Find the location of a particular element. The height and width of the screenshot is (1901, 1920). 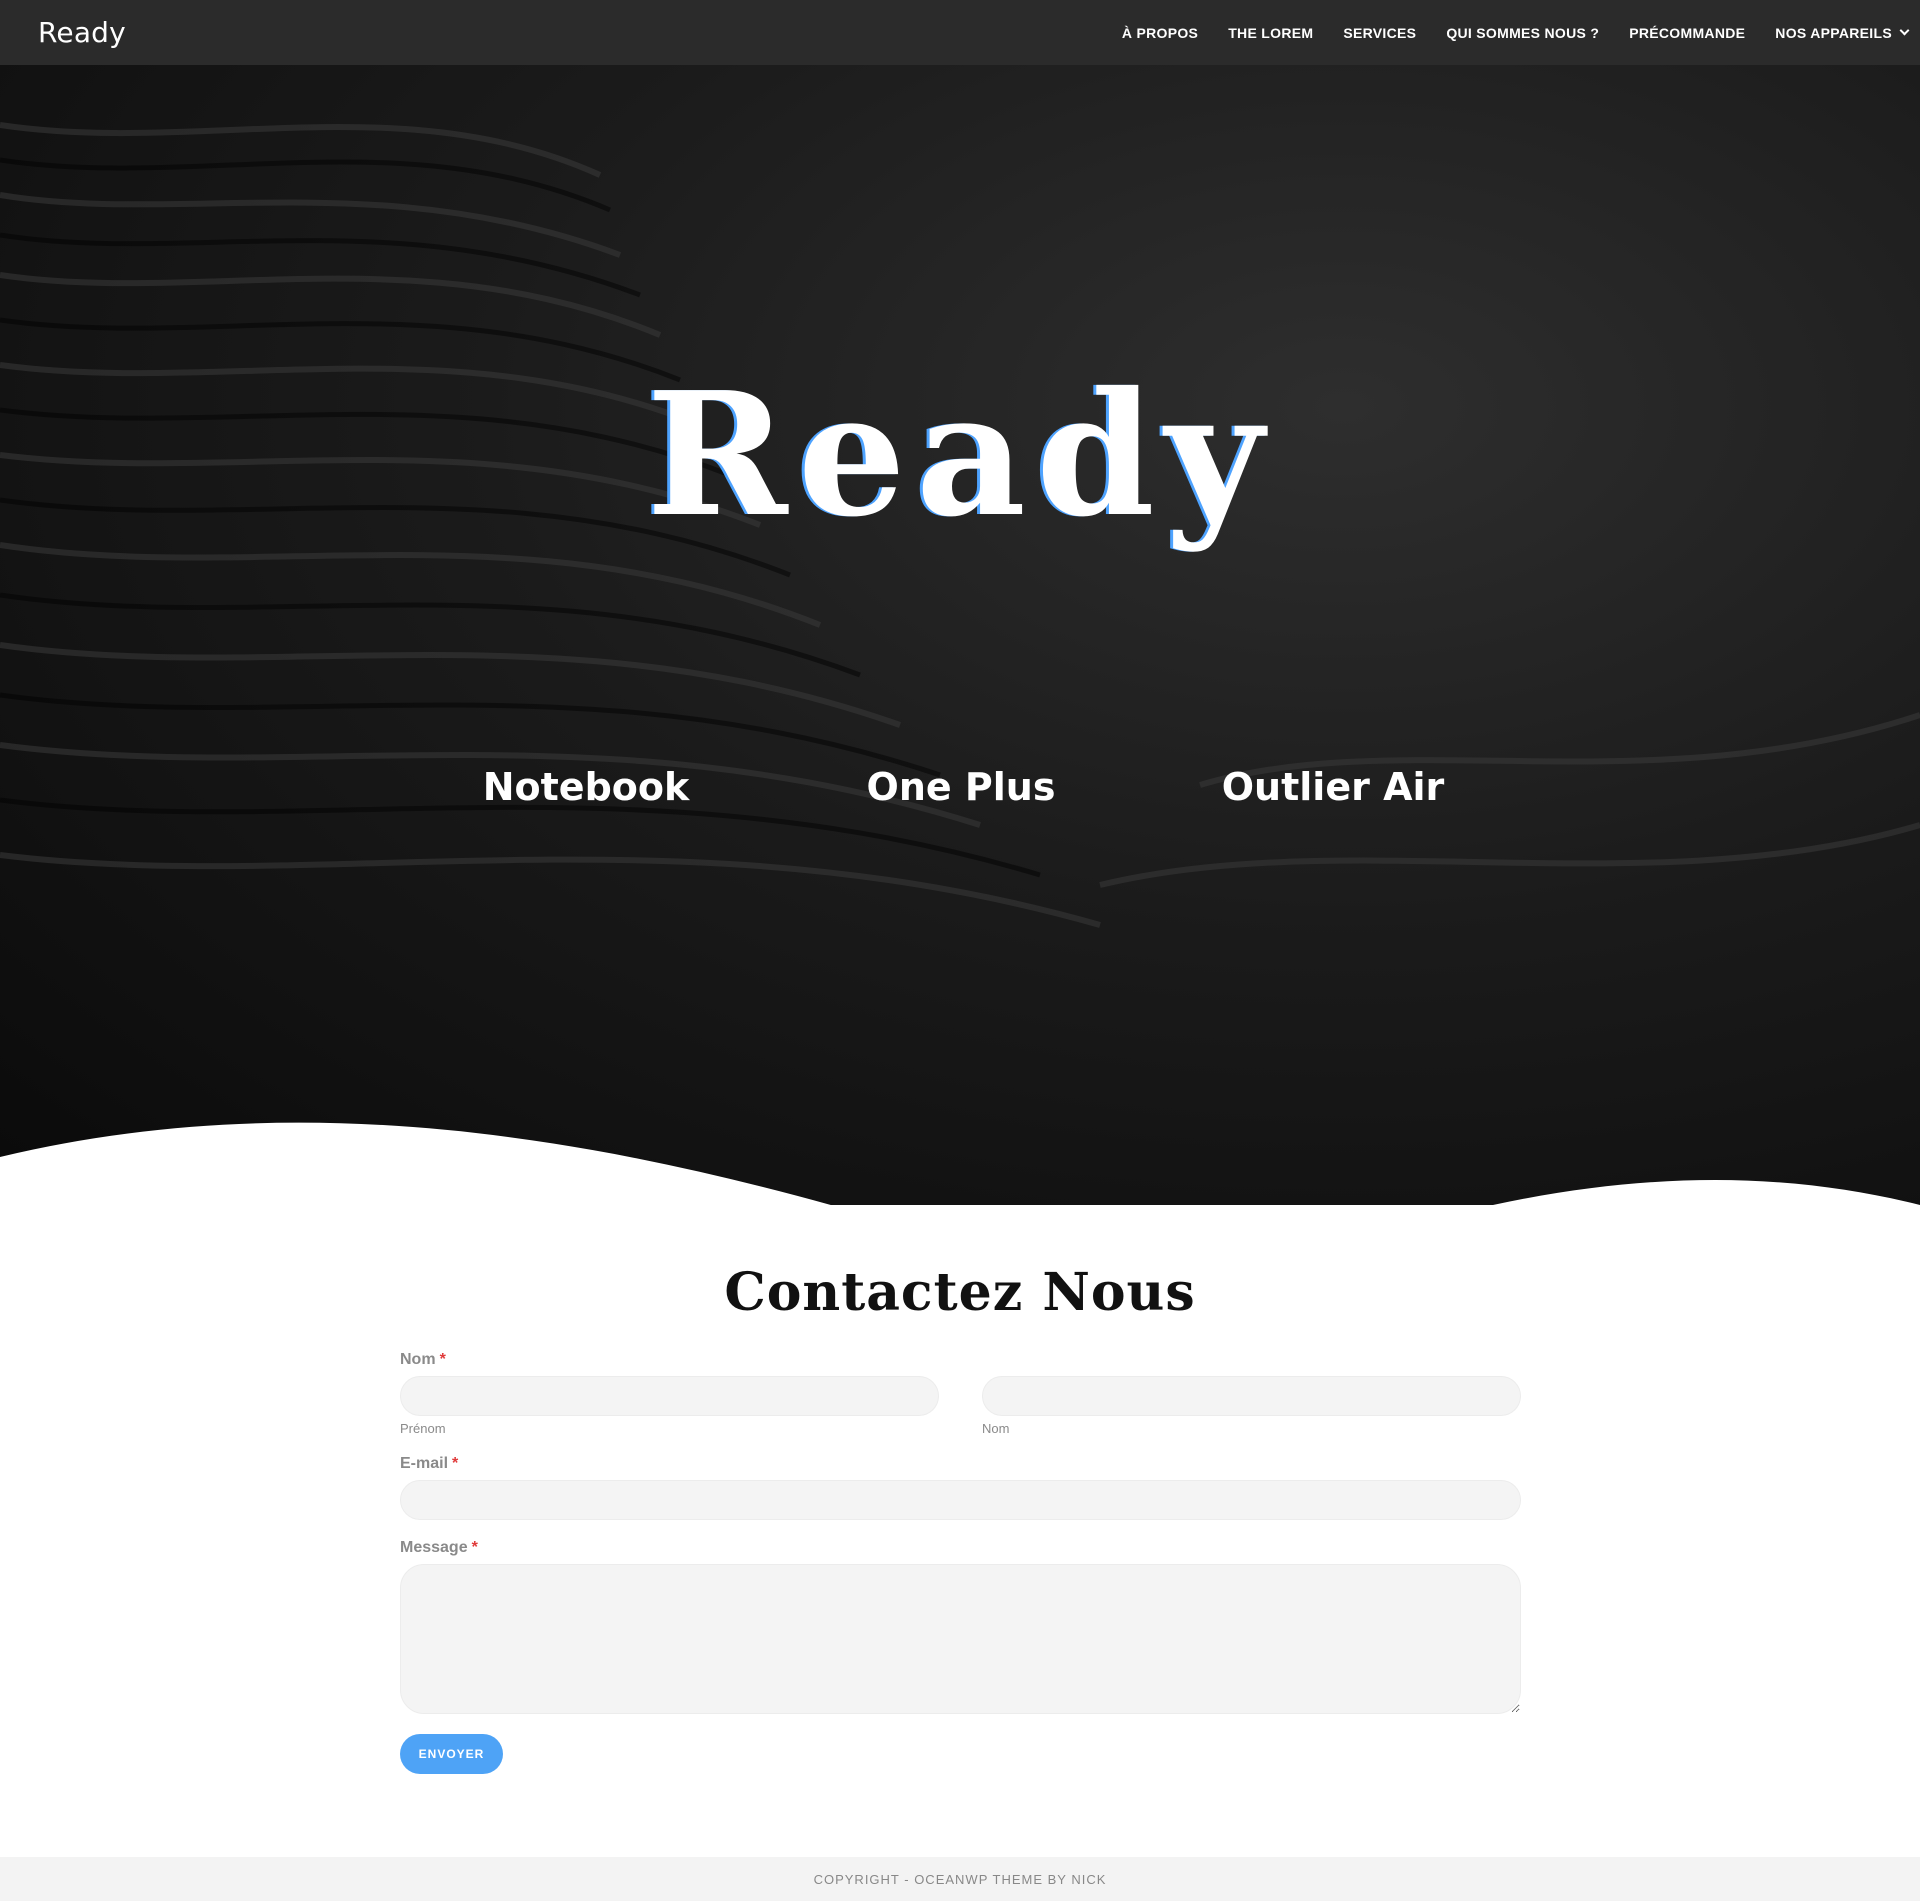

name-label: Nom * is located at coordinates (423, 1360).